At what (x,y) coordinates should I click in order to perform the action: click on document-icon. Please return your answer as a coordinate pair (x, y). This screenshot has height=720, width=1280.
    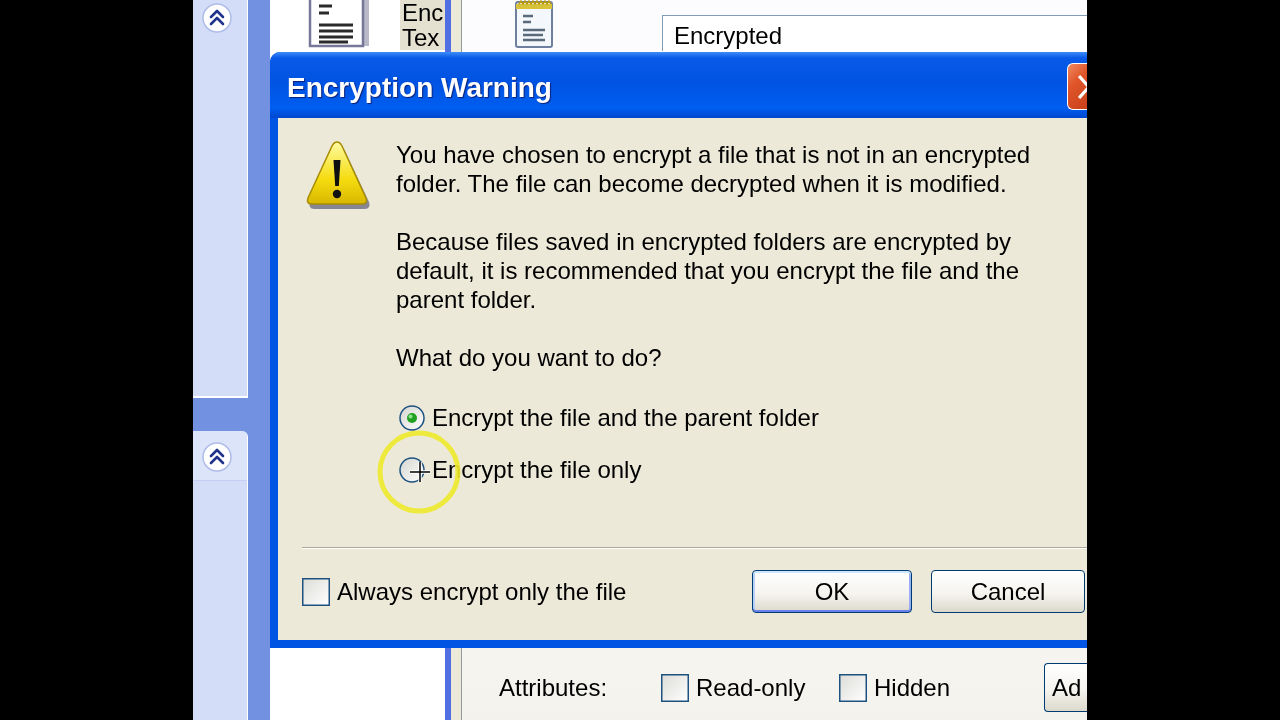
    Looking at the image, I should click on (339, 24).